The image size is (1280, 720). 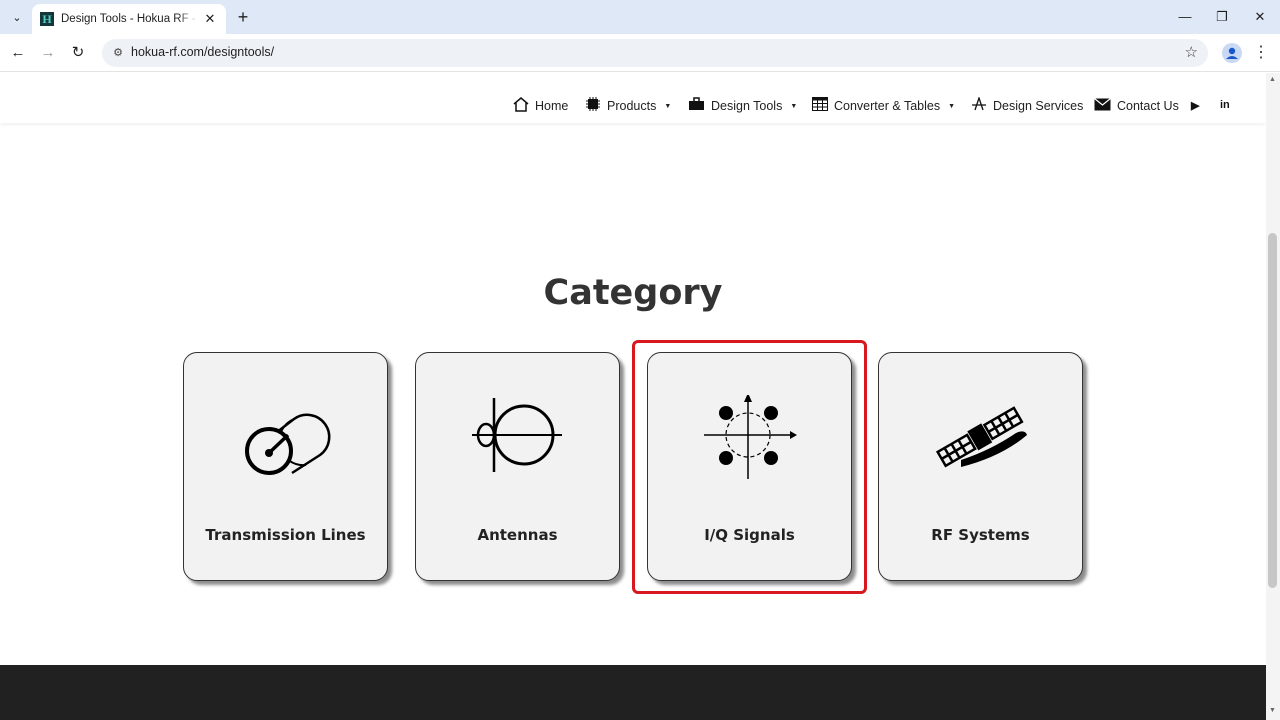 I want to click on page-scrollbar: ▲ ▼, so click(x=1273, y=396).